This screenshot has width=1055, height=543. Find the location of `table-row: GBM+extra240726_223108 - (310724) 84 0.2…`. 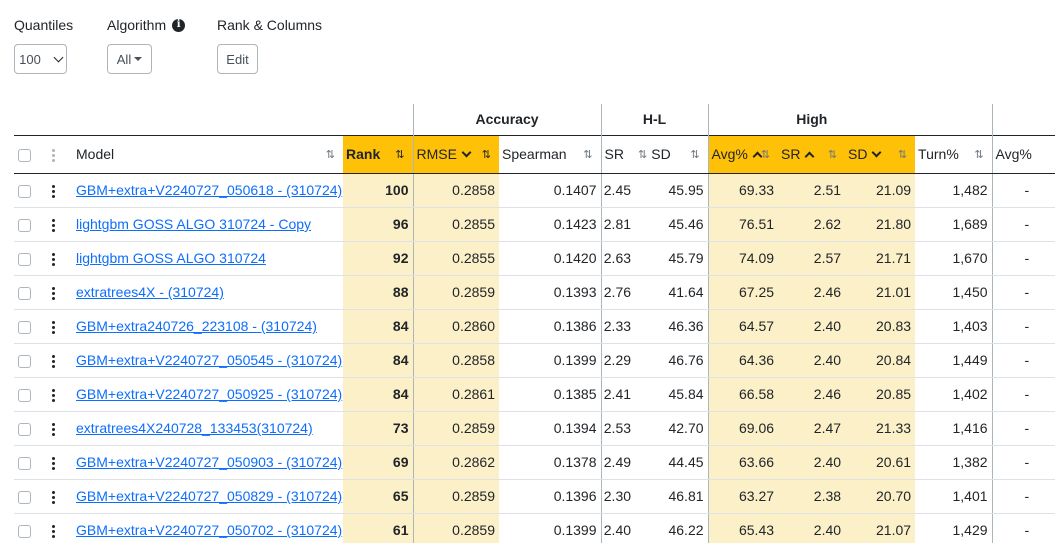

table-row: GBM+extra240726_223108 - (310724) 84 0.2… is located at coordinates (534, 326).